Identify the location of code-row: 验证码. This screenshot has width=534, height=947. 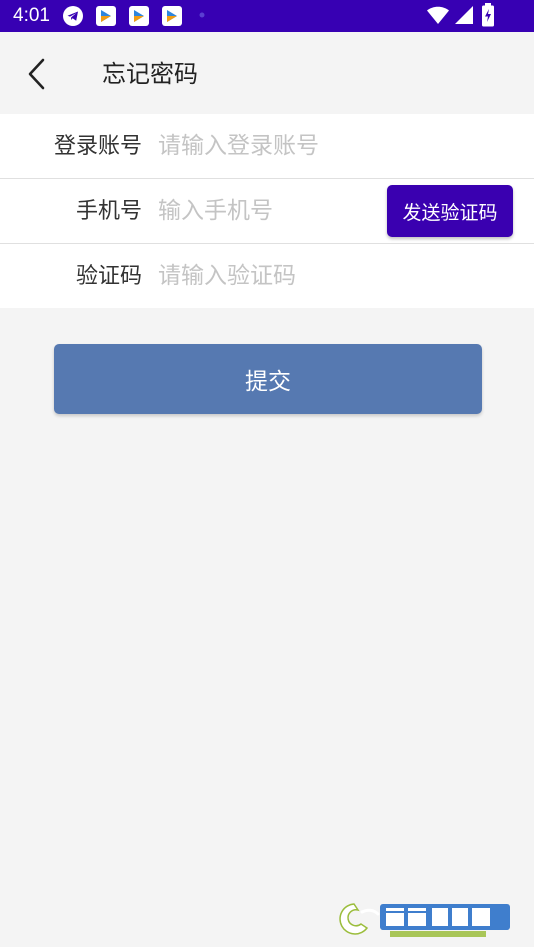
(267, 276).